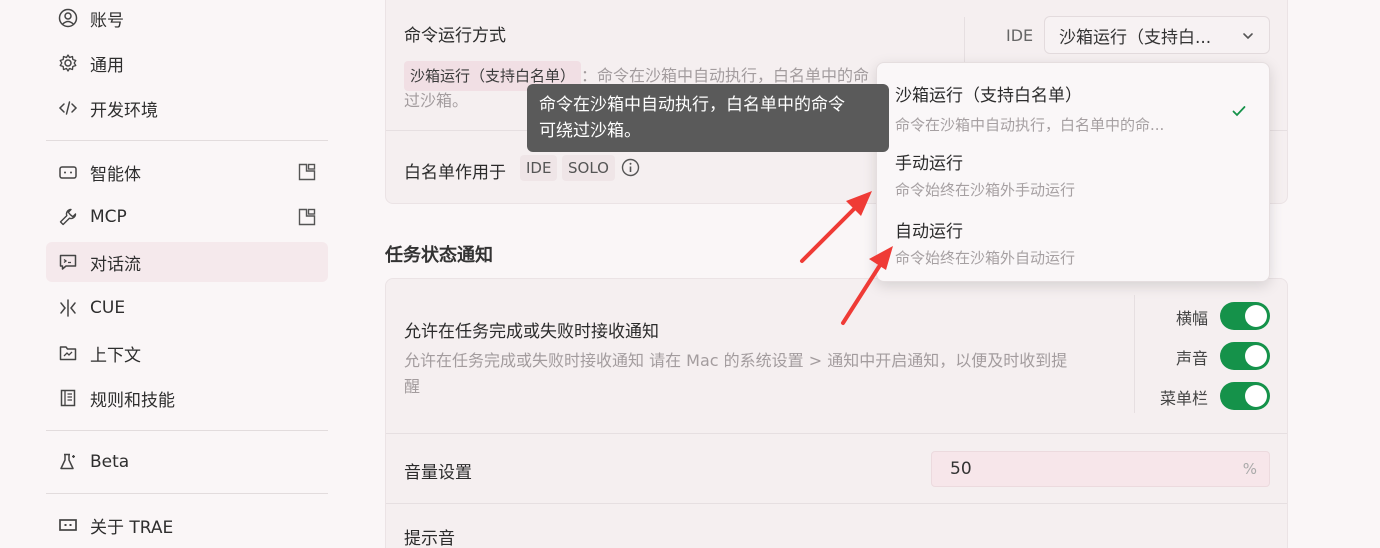 The image size is (1380, 548). What do you see at coordinates (1249, 469) in the screenshot?
I see `volume-unit: %` at bounding box center [1249, 469].